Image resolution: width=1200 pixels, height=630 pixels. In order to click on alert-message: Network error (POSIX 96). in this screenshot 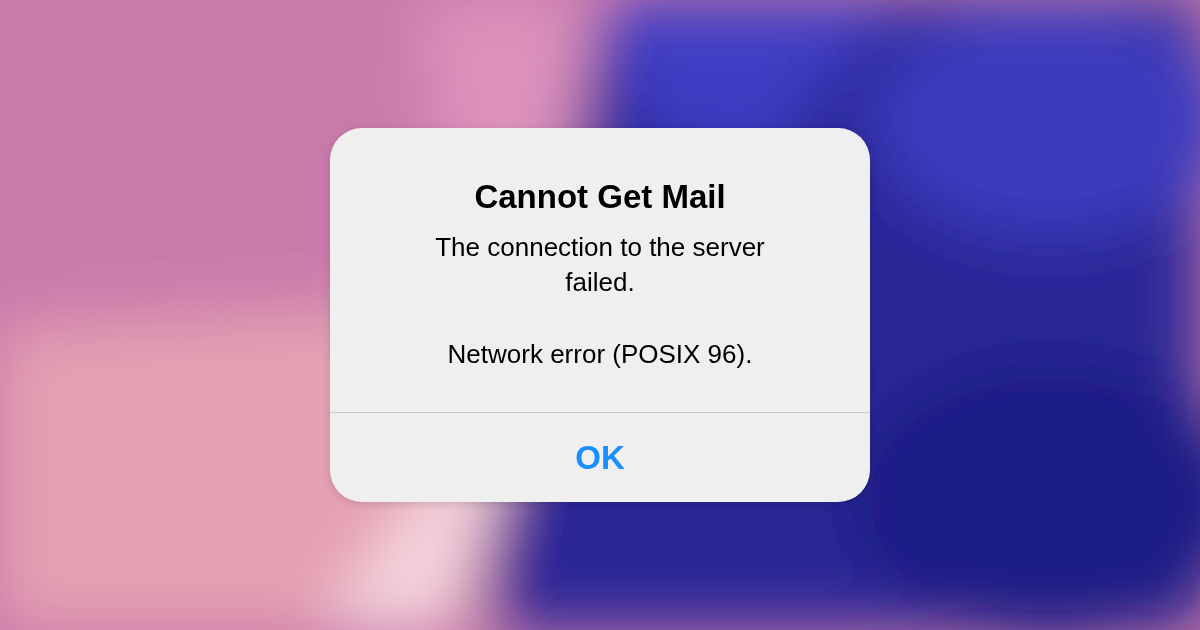, I will do `click(600, 354)`.